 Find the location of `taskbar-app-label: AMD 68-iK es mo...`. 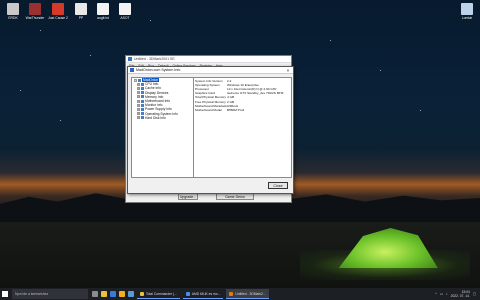

taskbar-app-label: AMD 68-iK es mo... is located at coordinates (206, 293).